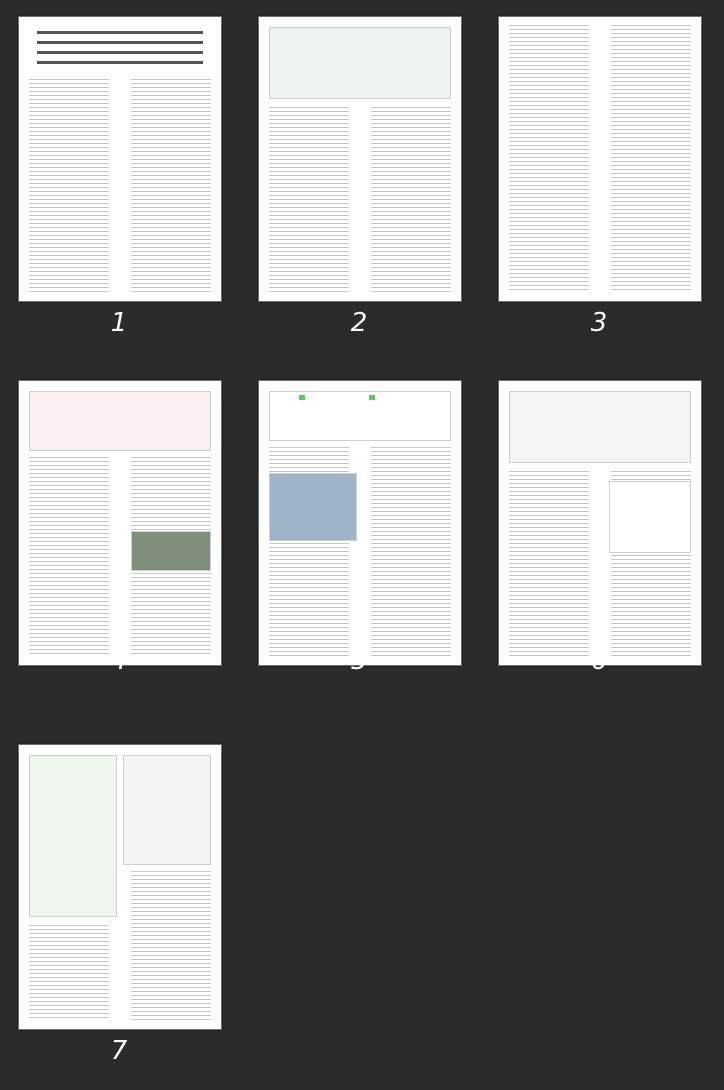  Describe the element at coordinates (599, 323) in the screenshot. I see `page-number-label-3: 3` at that location.